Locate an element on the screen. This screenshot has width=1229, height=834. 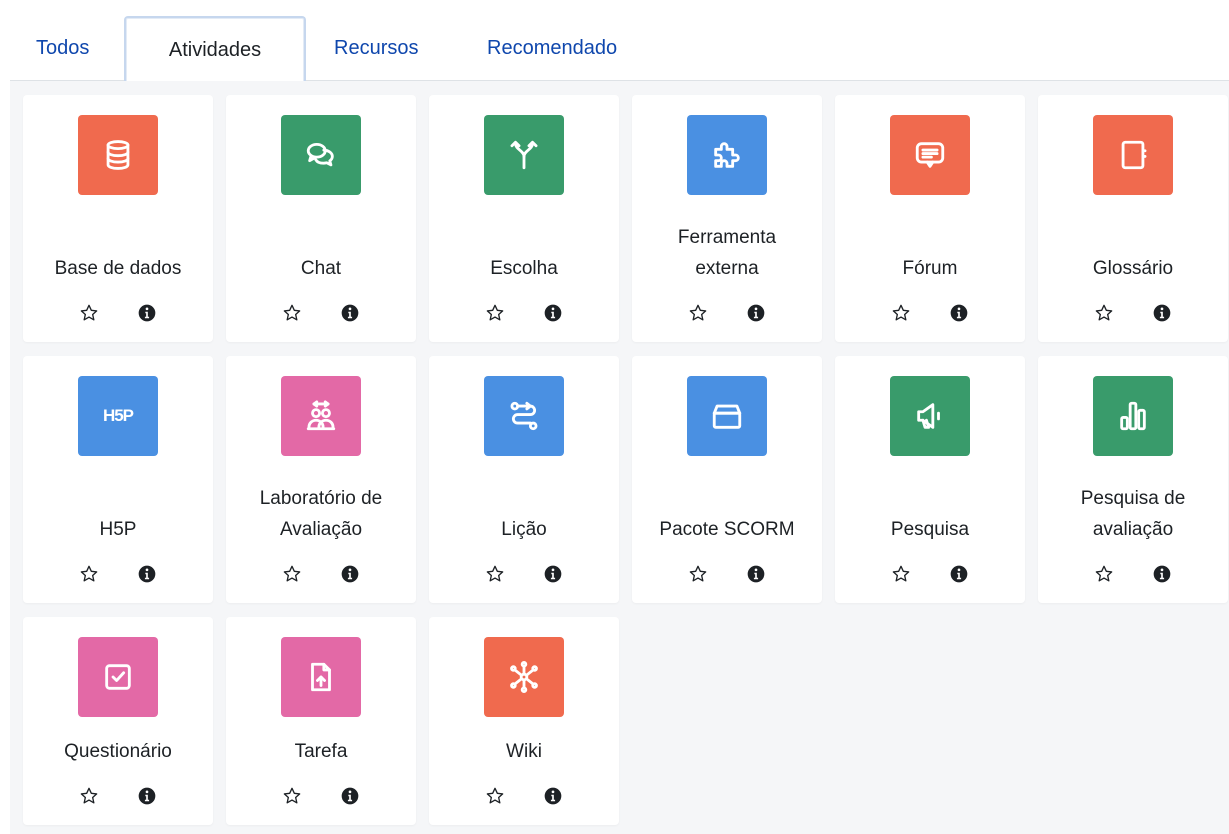
puzzle-icon is located at coordinates (727, 155).